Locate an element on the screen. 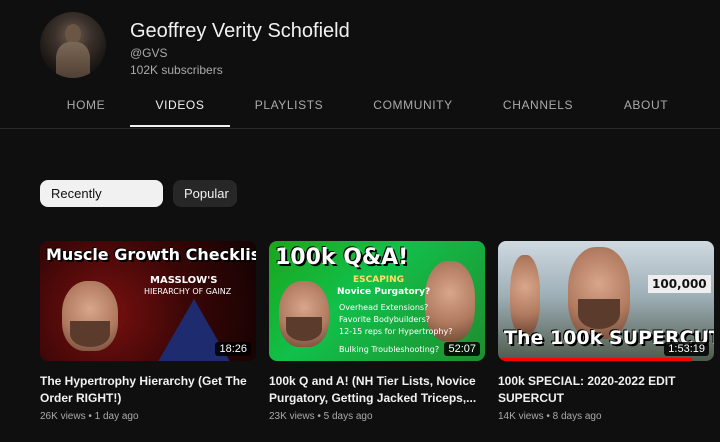  channel-avatar is located at coordinates (73, 45).